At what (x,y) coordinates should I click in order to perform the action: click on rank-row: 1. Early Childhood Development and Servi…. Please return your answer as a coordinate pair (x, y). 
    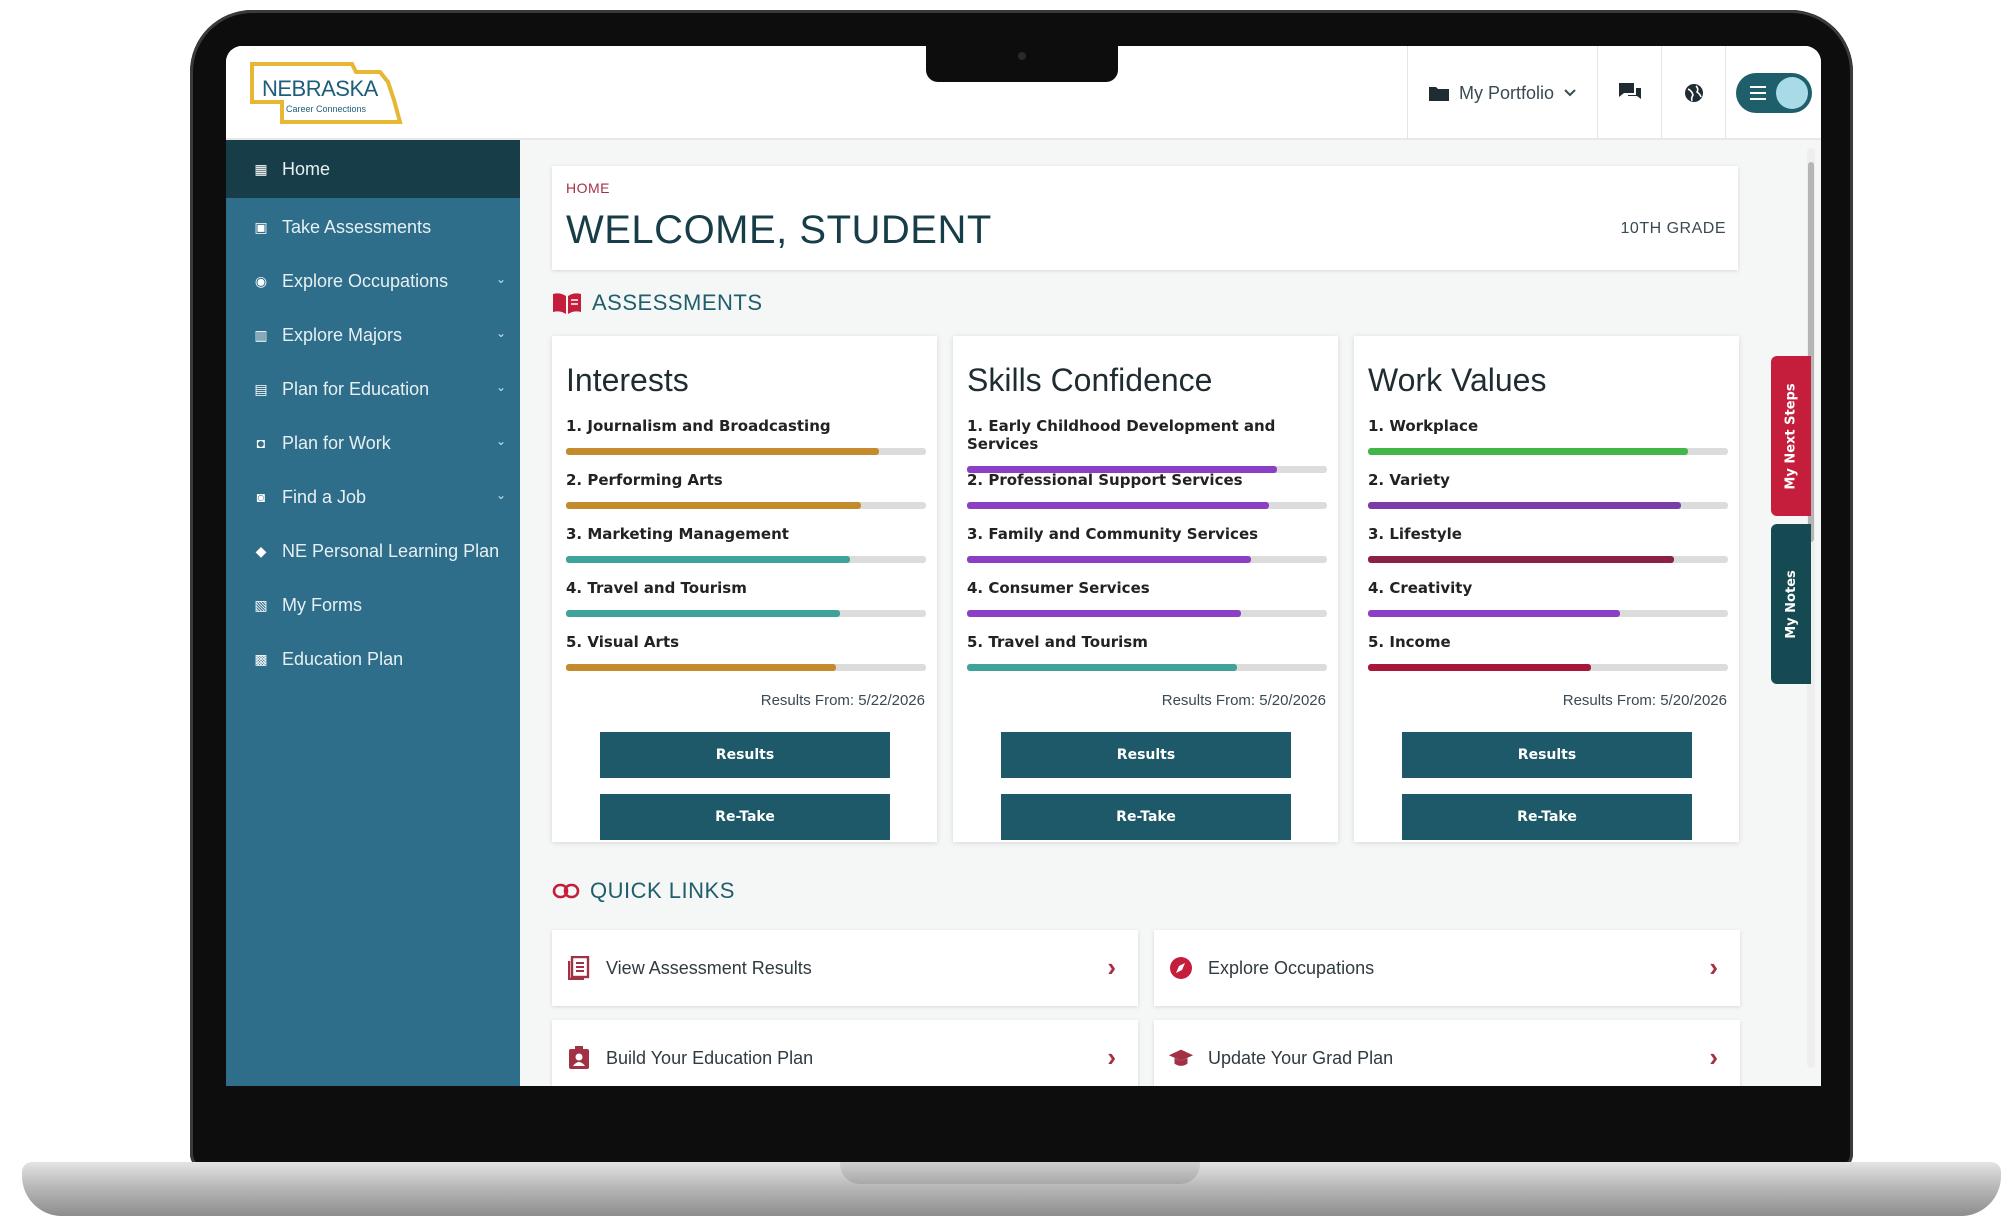
    Looking at the image, I should click on (1147, 445).